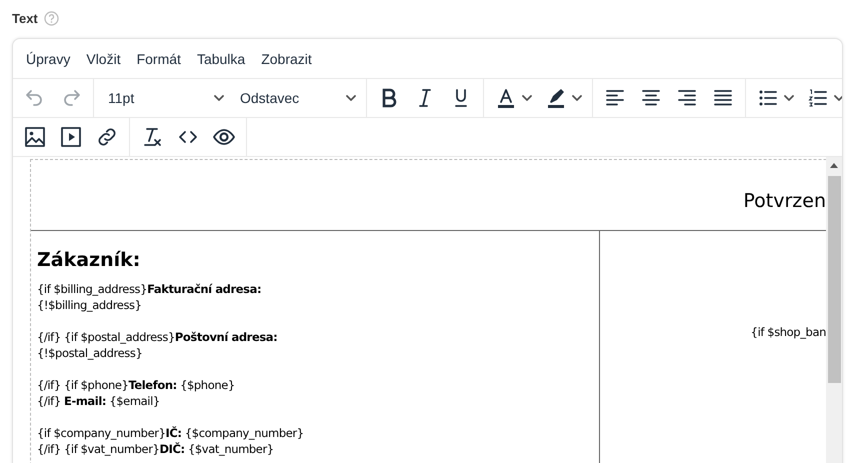  Describe the element at coordinates (89, 353) in the screenshot. I see `template-text: {!$postal_address}` at that location.